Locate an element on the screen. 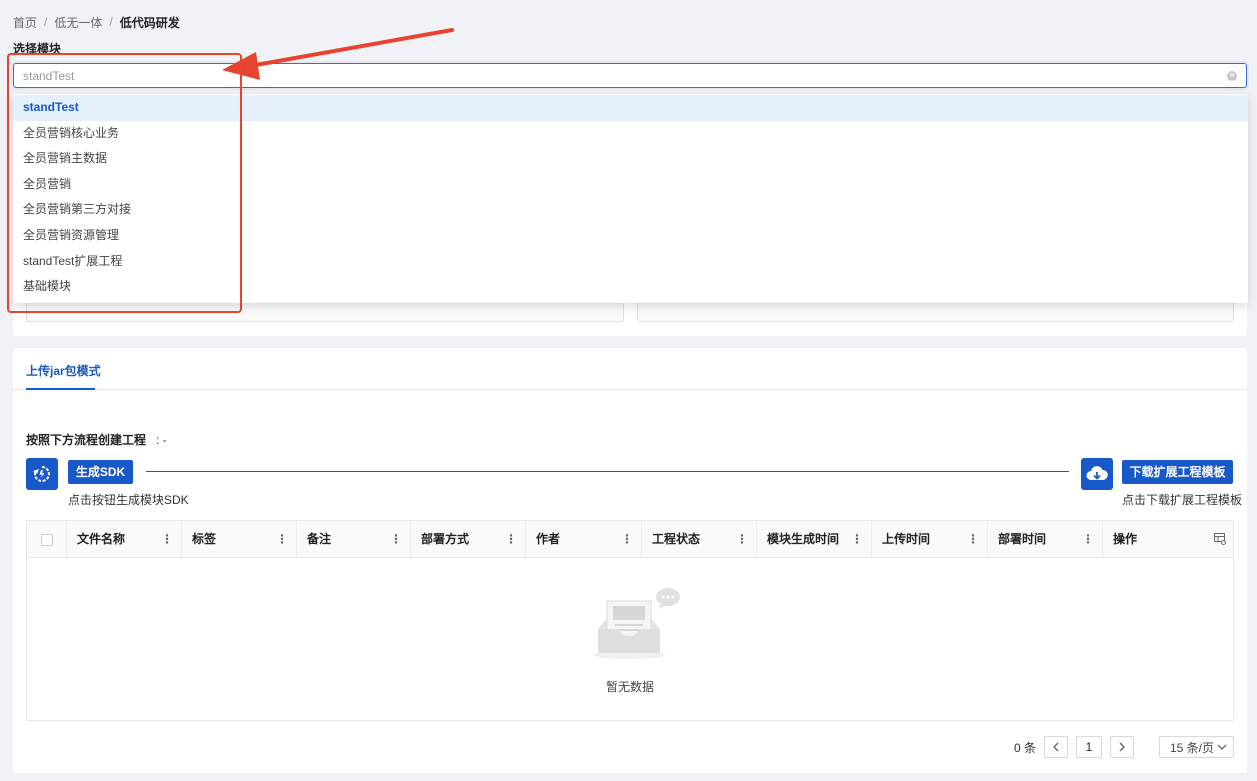 The width and height of the screenshot is (1257, 781). column-header-label: 标签 is located at coordinates (204, 539).